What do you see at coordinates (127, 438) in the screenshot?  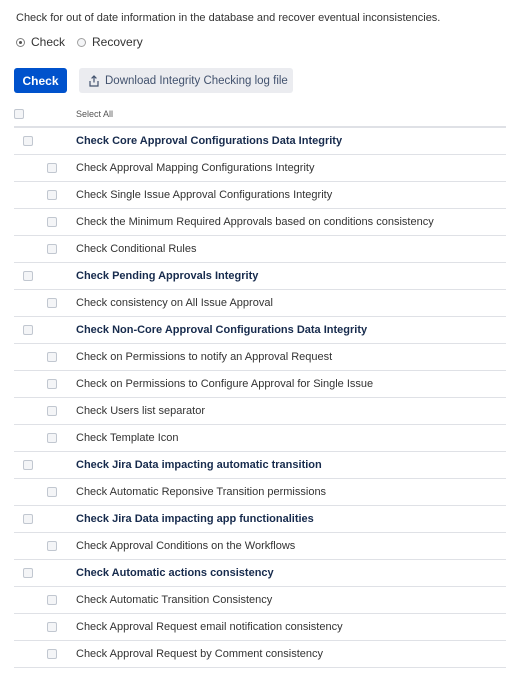 I see `item-label: Check Template Icon` at bounding box center [127, 438].